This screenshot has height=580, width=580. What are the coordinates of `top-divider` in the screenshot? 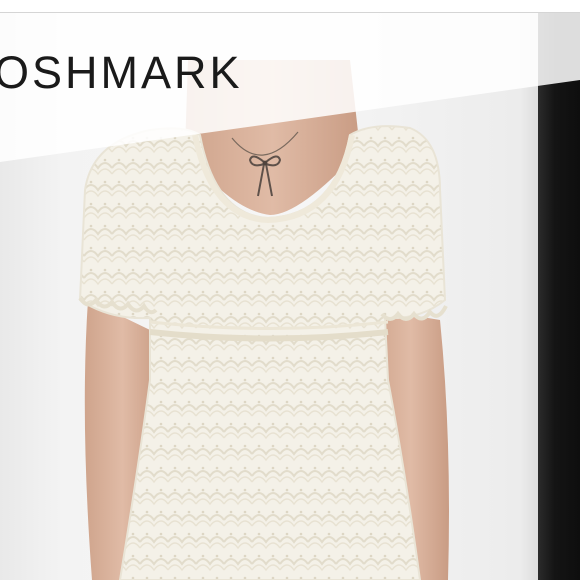 It's located at (290, 6).